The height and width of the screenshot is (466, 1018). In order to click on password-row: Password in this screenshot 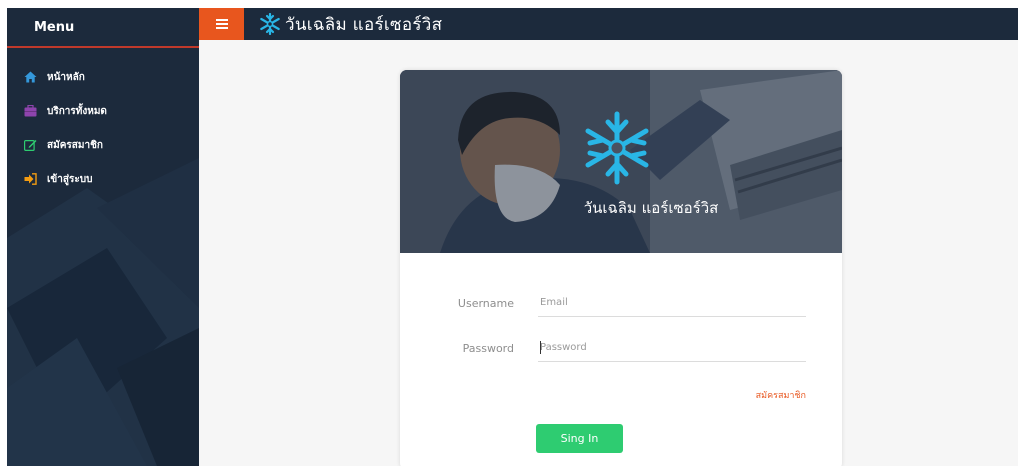, I will do `click(621, 349)`.